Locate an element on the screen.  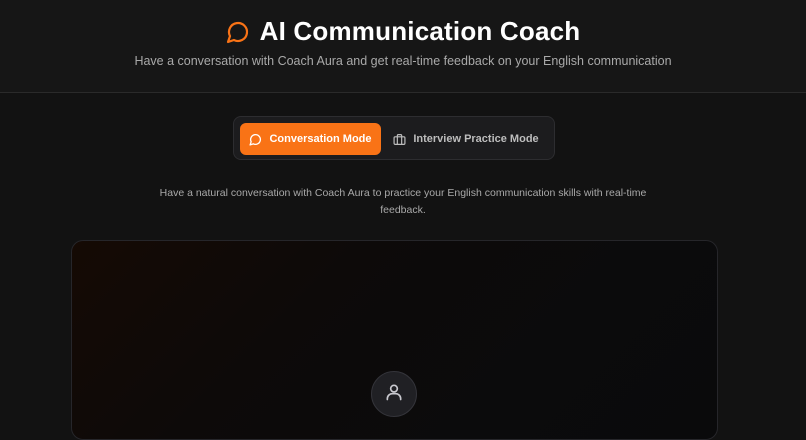
coach-avatar is located at coordinates (394, 394).